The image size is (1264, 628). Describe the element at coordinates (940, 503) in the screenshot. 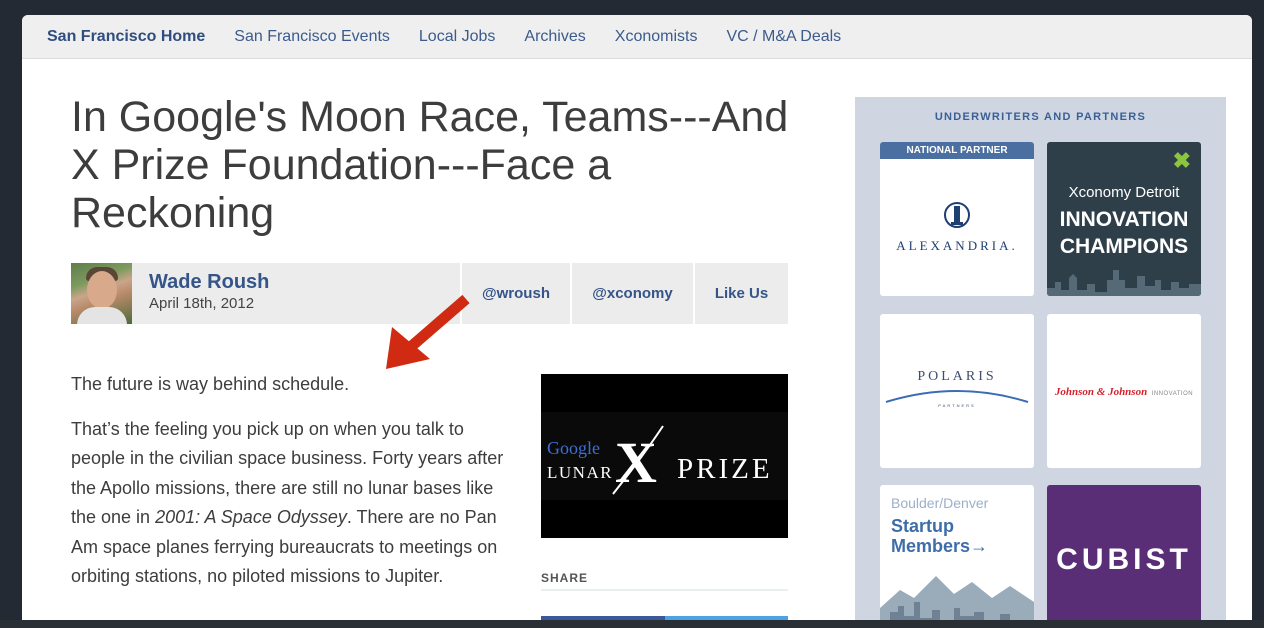

I see `boulder-denver-label: Boulder/Denver` at that location.